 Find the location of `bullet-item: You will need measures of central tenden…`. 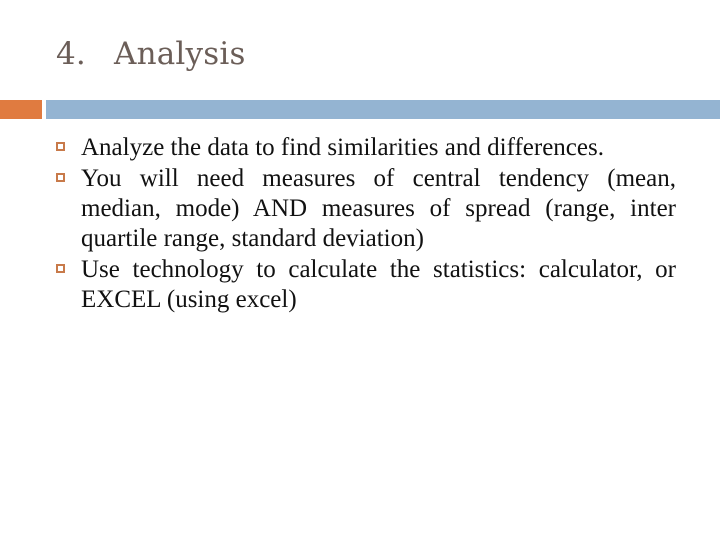

bullet-item: You will need measures of central tenden… is located at coordinates (366, 209).